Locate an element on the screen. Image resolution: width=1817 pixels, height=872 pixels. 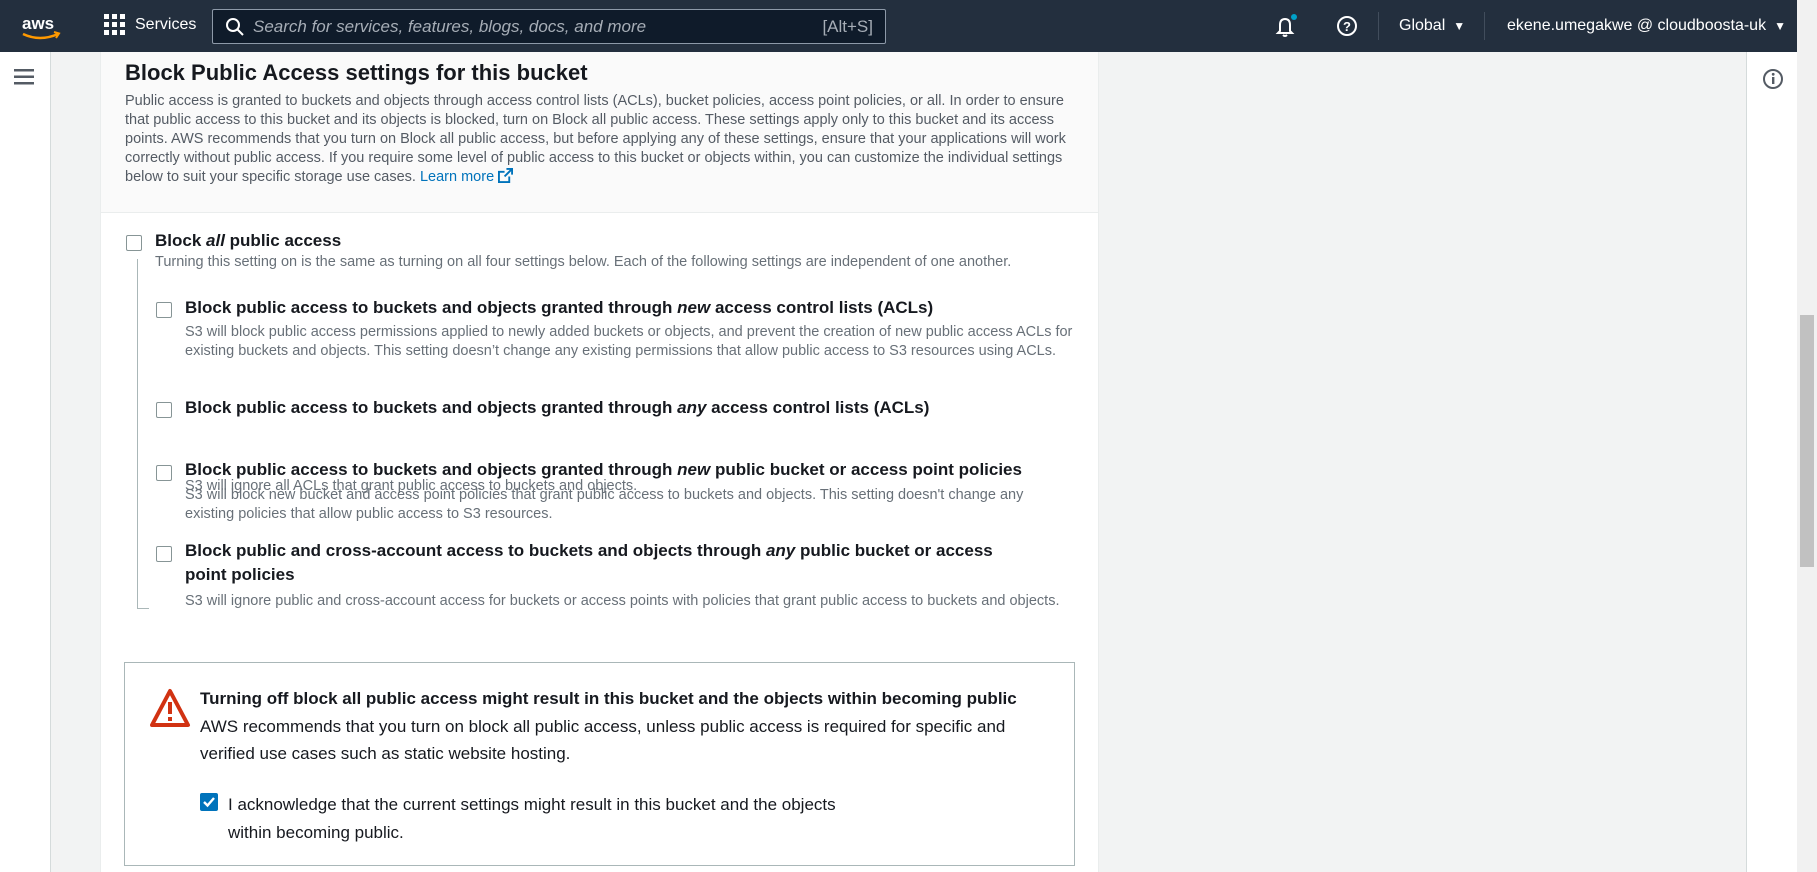
search-icon is located at coordinates (235, 26).